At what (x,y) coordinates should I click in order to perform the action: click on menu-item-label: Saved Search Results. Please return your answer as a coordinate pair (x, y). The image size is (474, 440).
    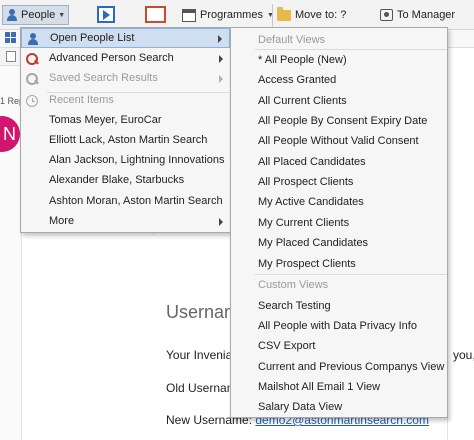
    Looking at the image, I should click on (103, 78).